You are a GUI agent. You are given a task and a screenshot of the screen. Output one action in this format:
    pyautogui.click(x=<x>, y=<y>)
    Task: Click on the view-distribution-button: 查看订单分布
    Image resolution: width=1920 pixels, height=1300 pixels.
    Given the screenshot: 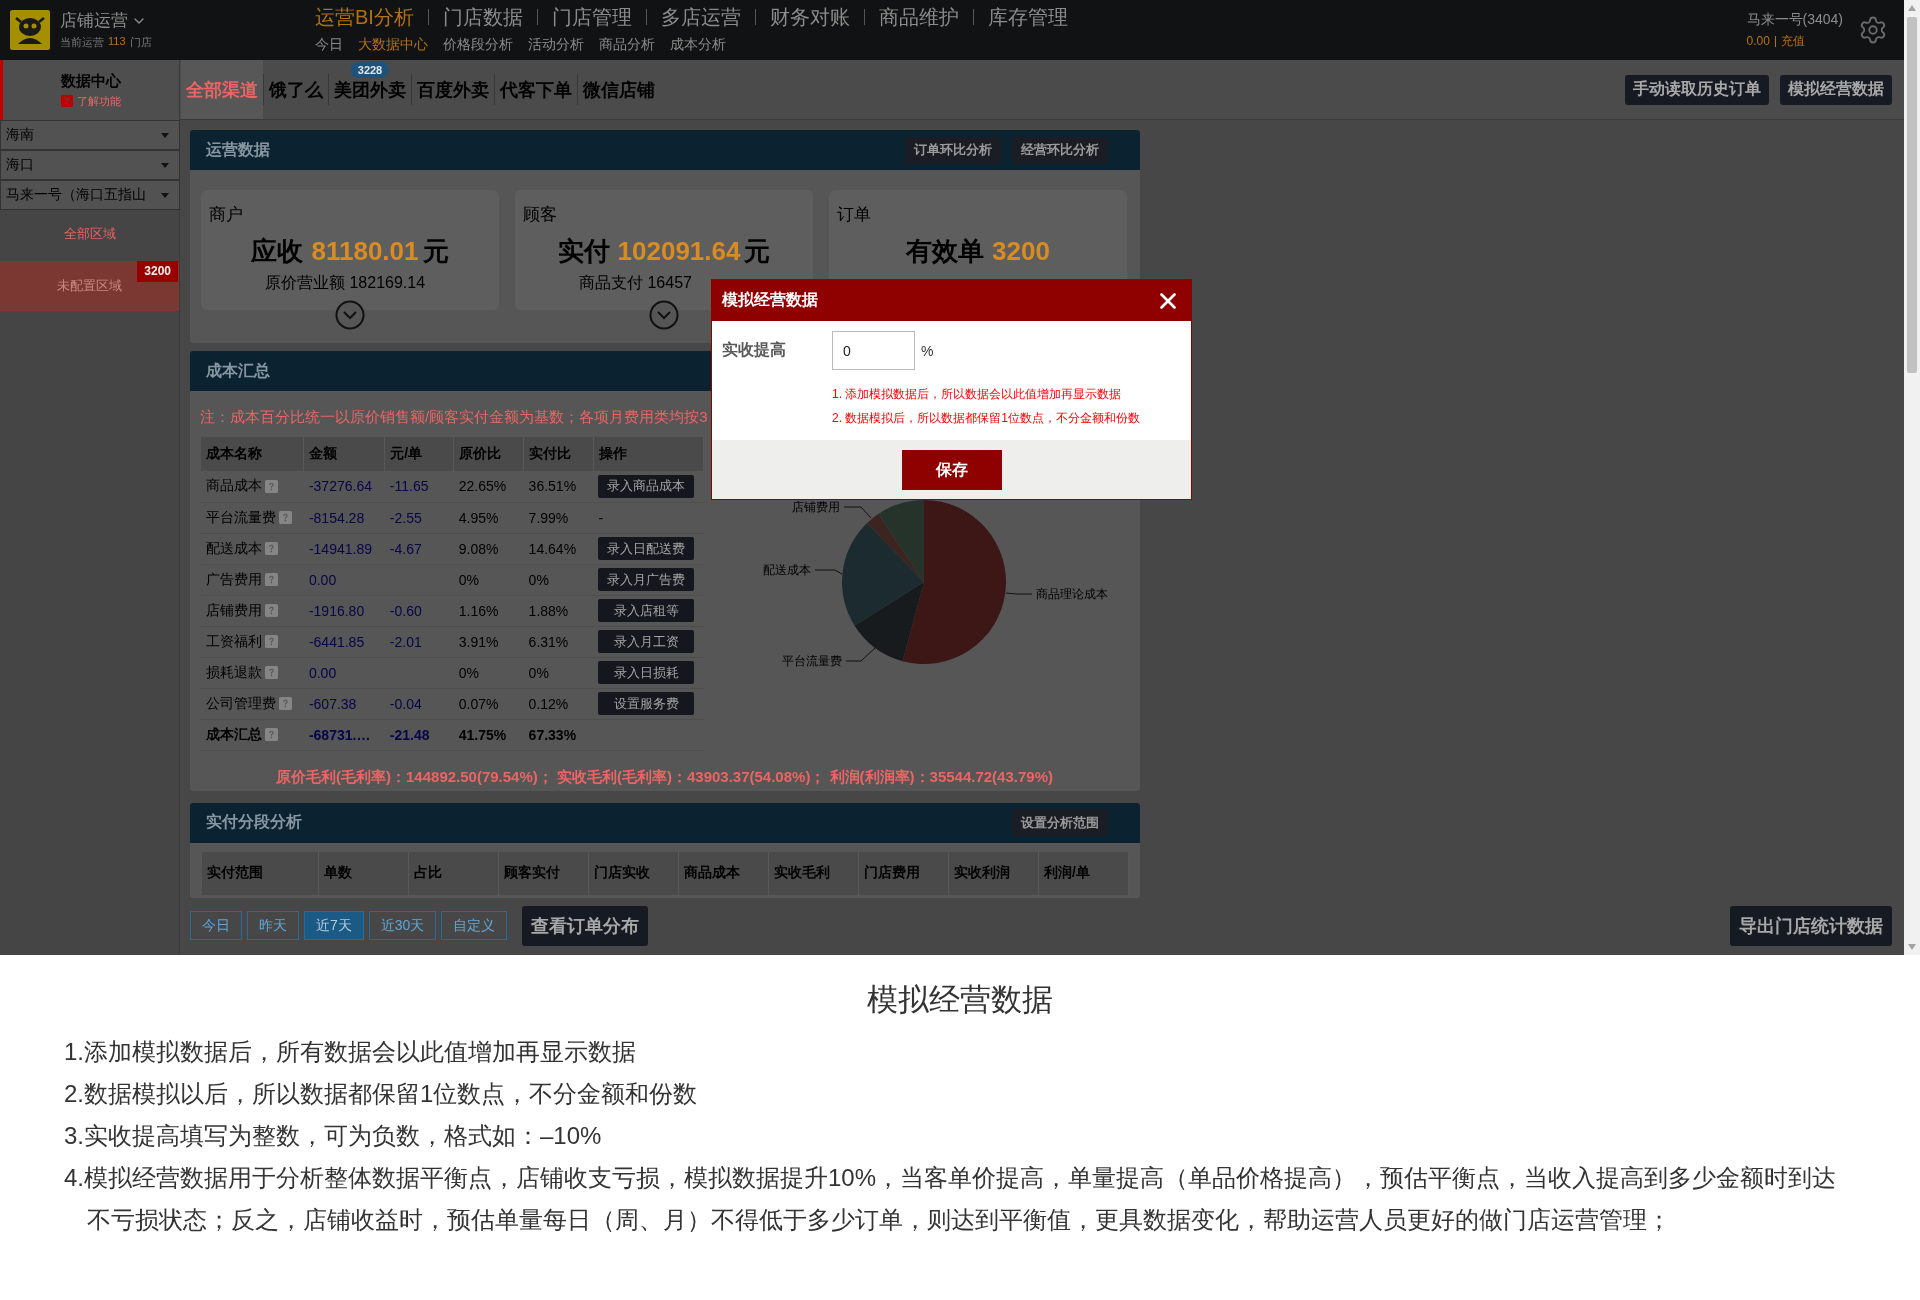 What is the action you would take?
    pyautogui.click(x=585, y=925)
    